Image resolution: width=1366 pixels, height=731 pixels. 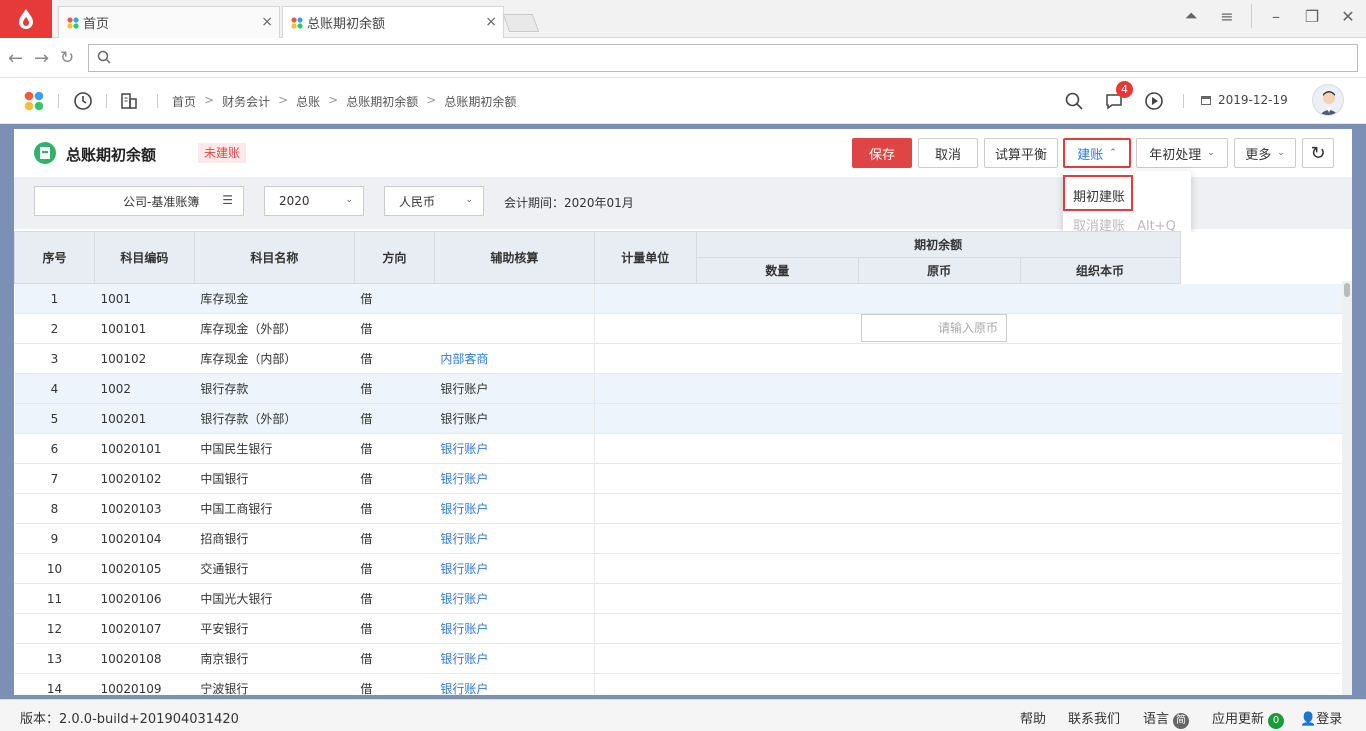 I want to click on refresh-icon: ↻, so click(x=67, y=58).